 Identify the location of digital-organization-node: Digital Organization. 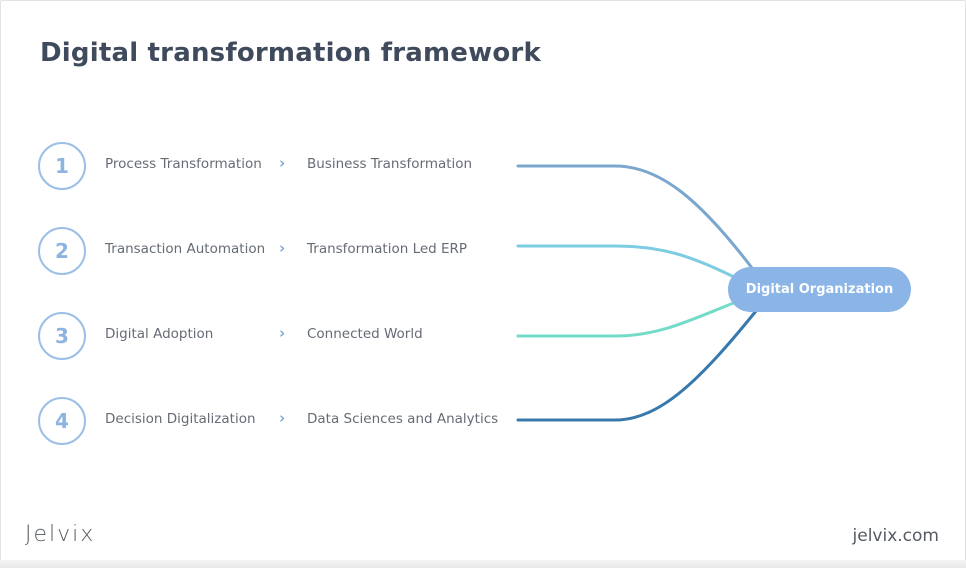
(819, 289).